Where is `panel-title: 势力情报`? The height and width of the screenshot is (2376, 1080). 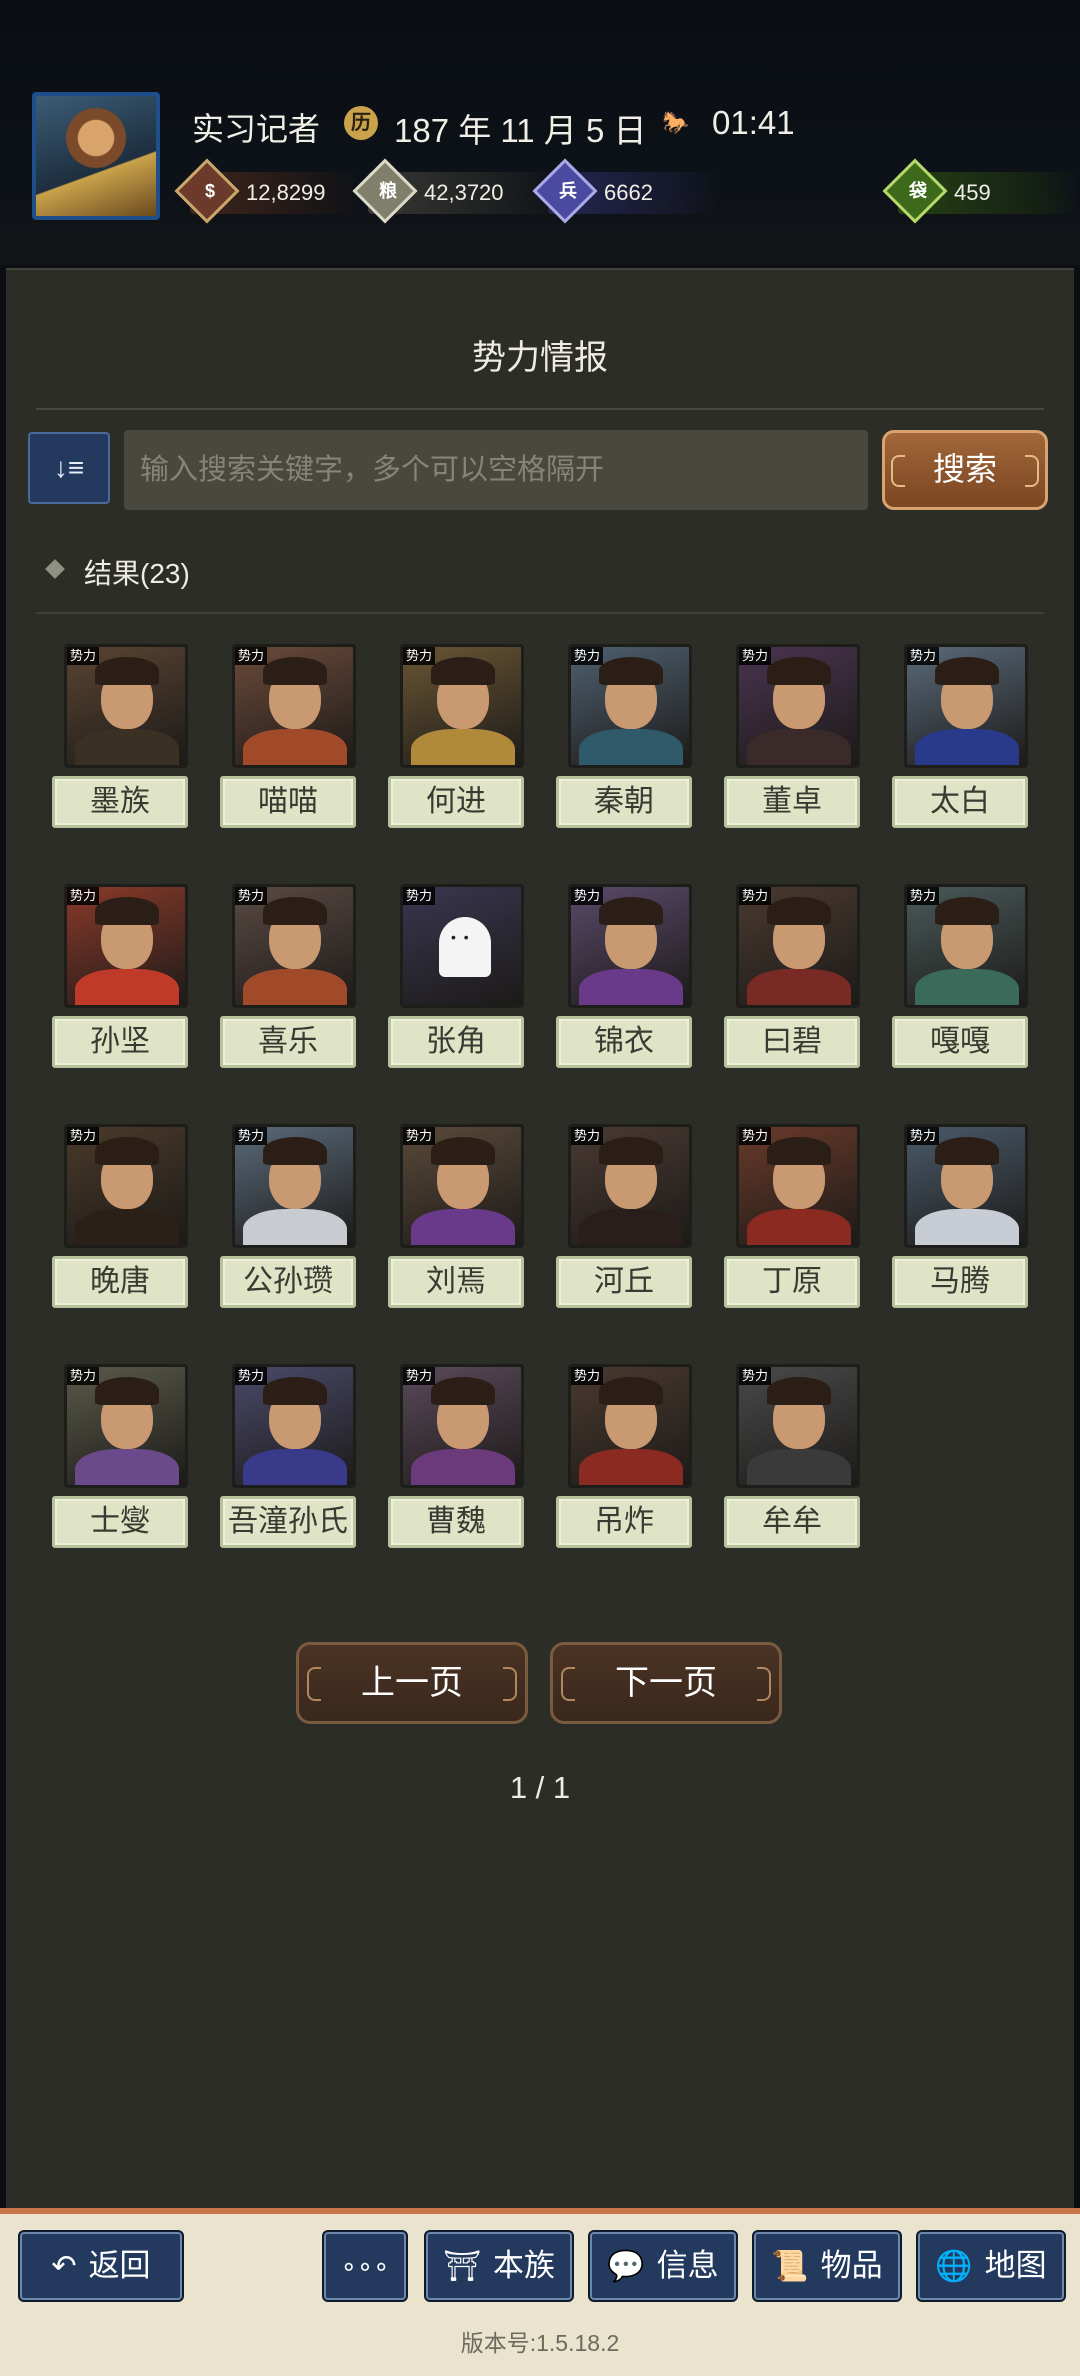
panel-title: 势力情报 is located at coordinates (540, 358).